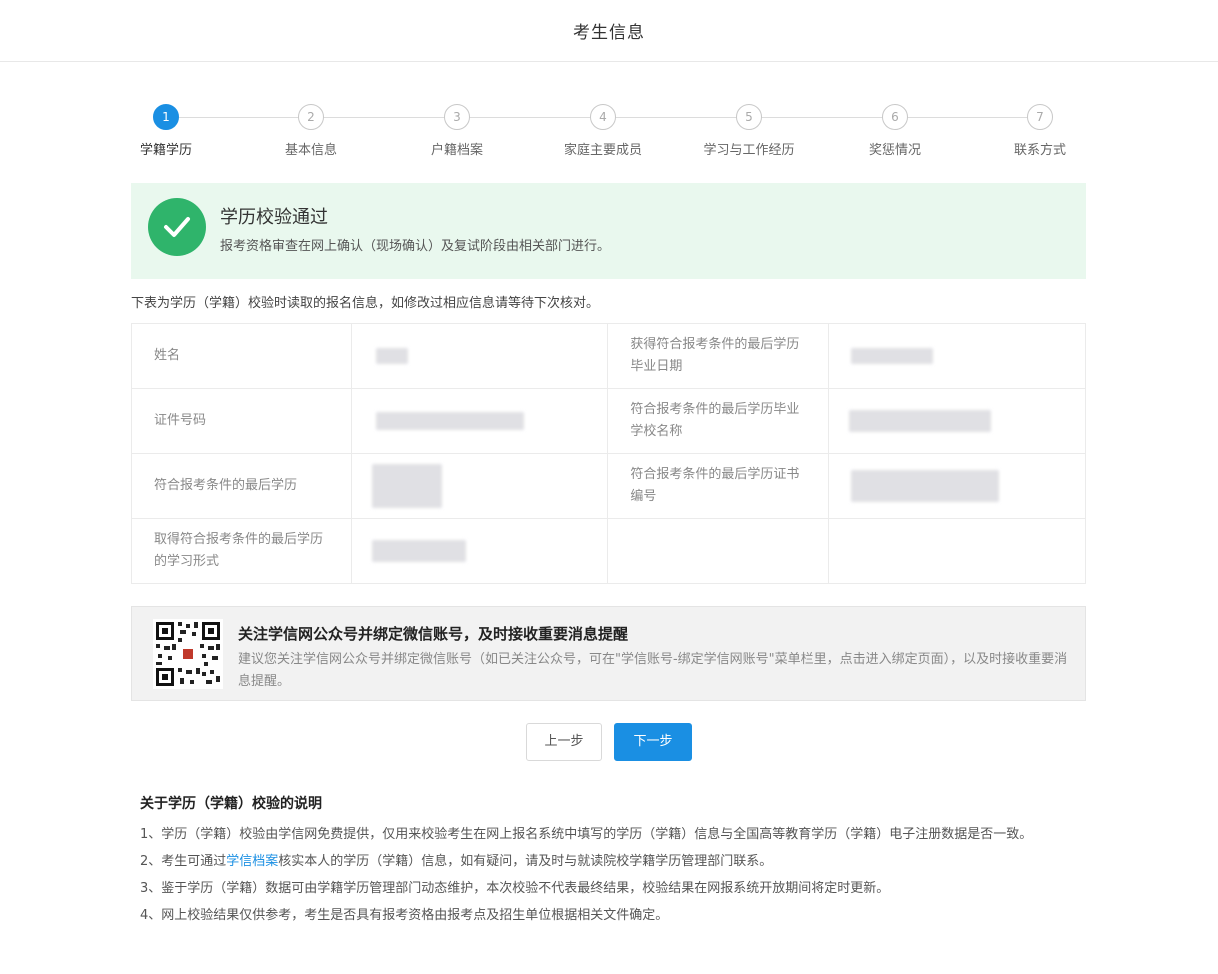 The height and width of the screenshot is (974, 1218). Describe the element at coordinates (749, 117) in the screenshot. I see `step-number: 5` at that location.